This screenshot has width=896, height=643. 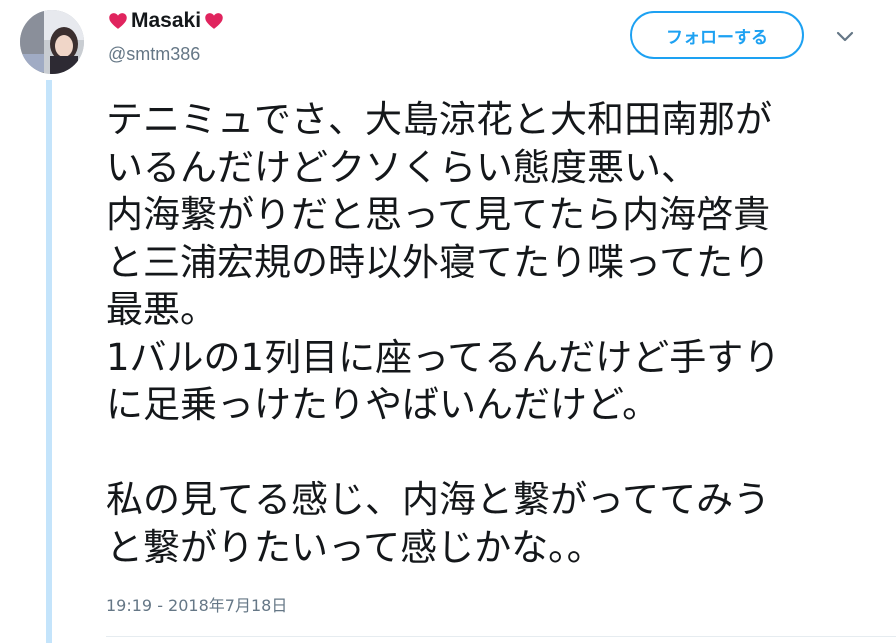 What do you see at coordinates (717, 35) in the screenshot?
I see `follow-button: フォローする` at bounding box center [717, 35].